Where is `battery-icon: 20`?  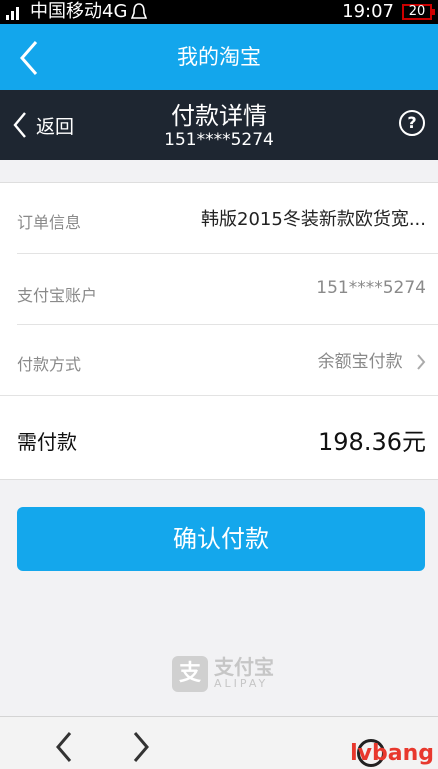 battery-icon: 20 is located at coordinates (418, 12).